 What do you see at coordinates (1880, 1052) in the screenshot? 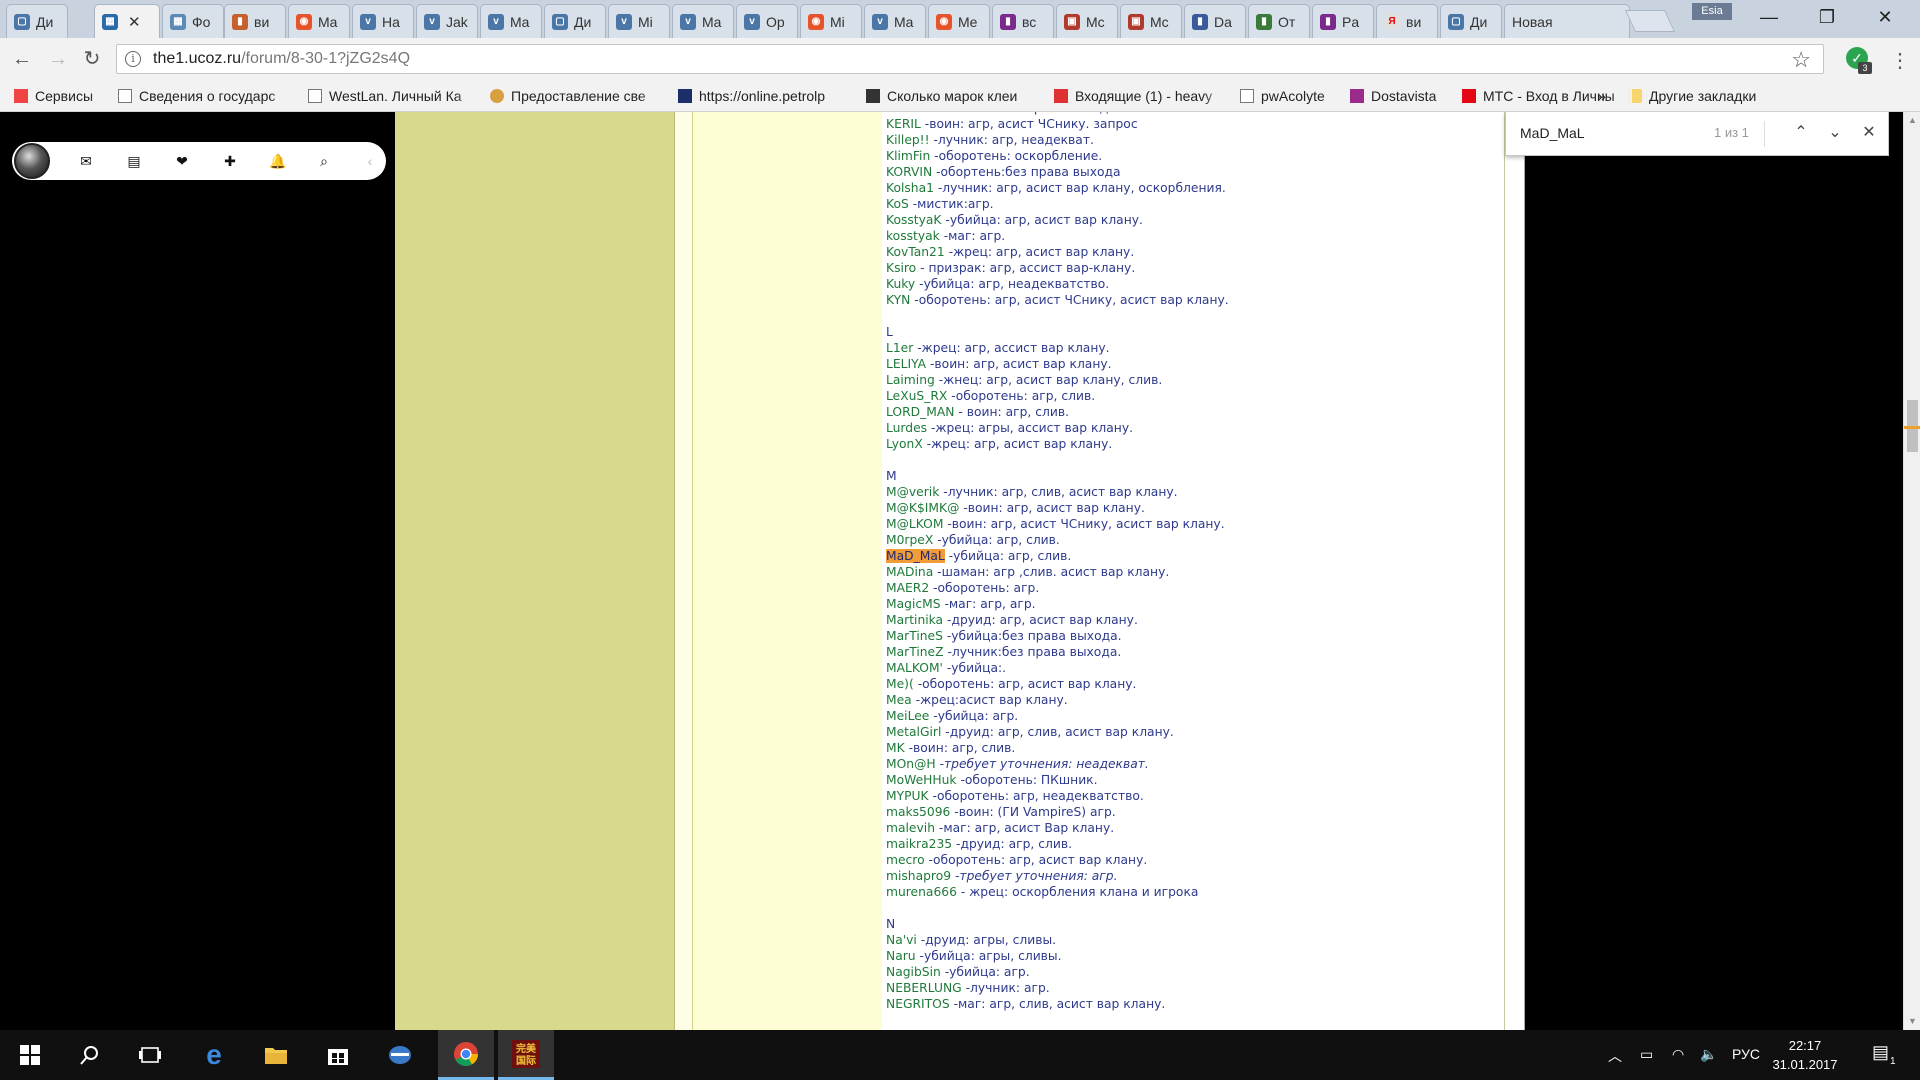
I see `action-center-icon: ▤` at bounding box center [1880, 1052].